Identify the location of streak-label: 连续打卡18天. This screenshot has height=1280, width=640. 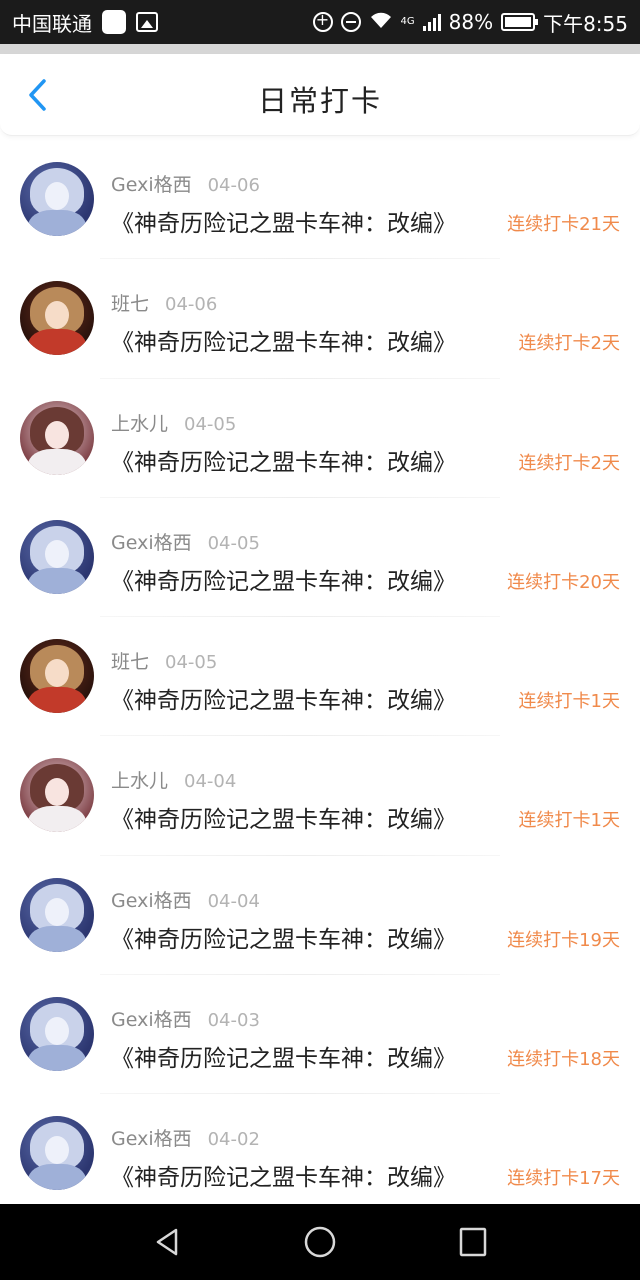
(563, 1060).